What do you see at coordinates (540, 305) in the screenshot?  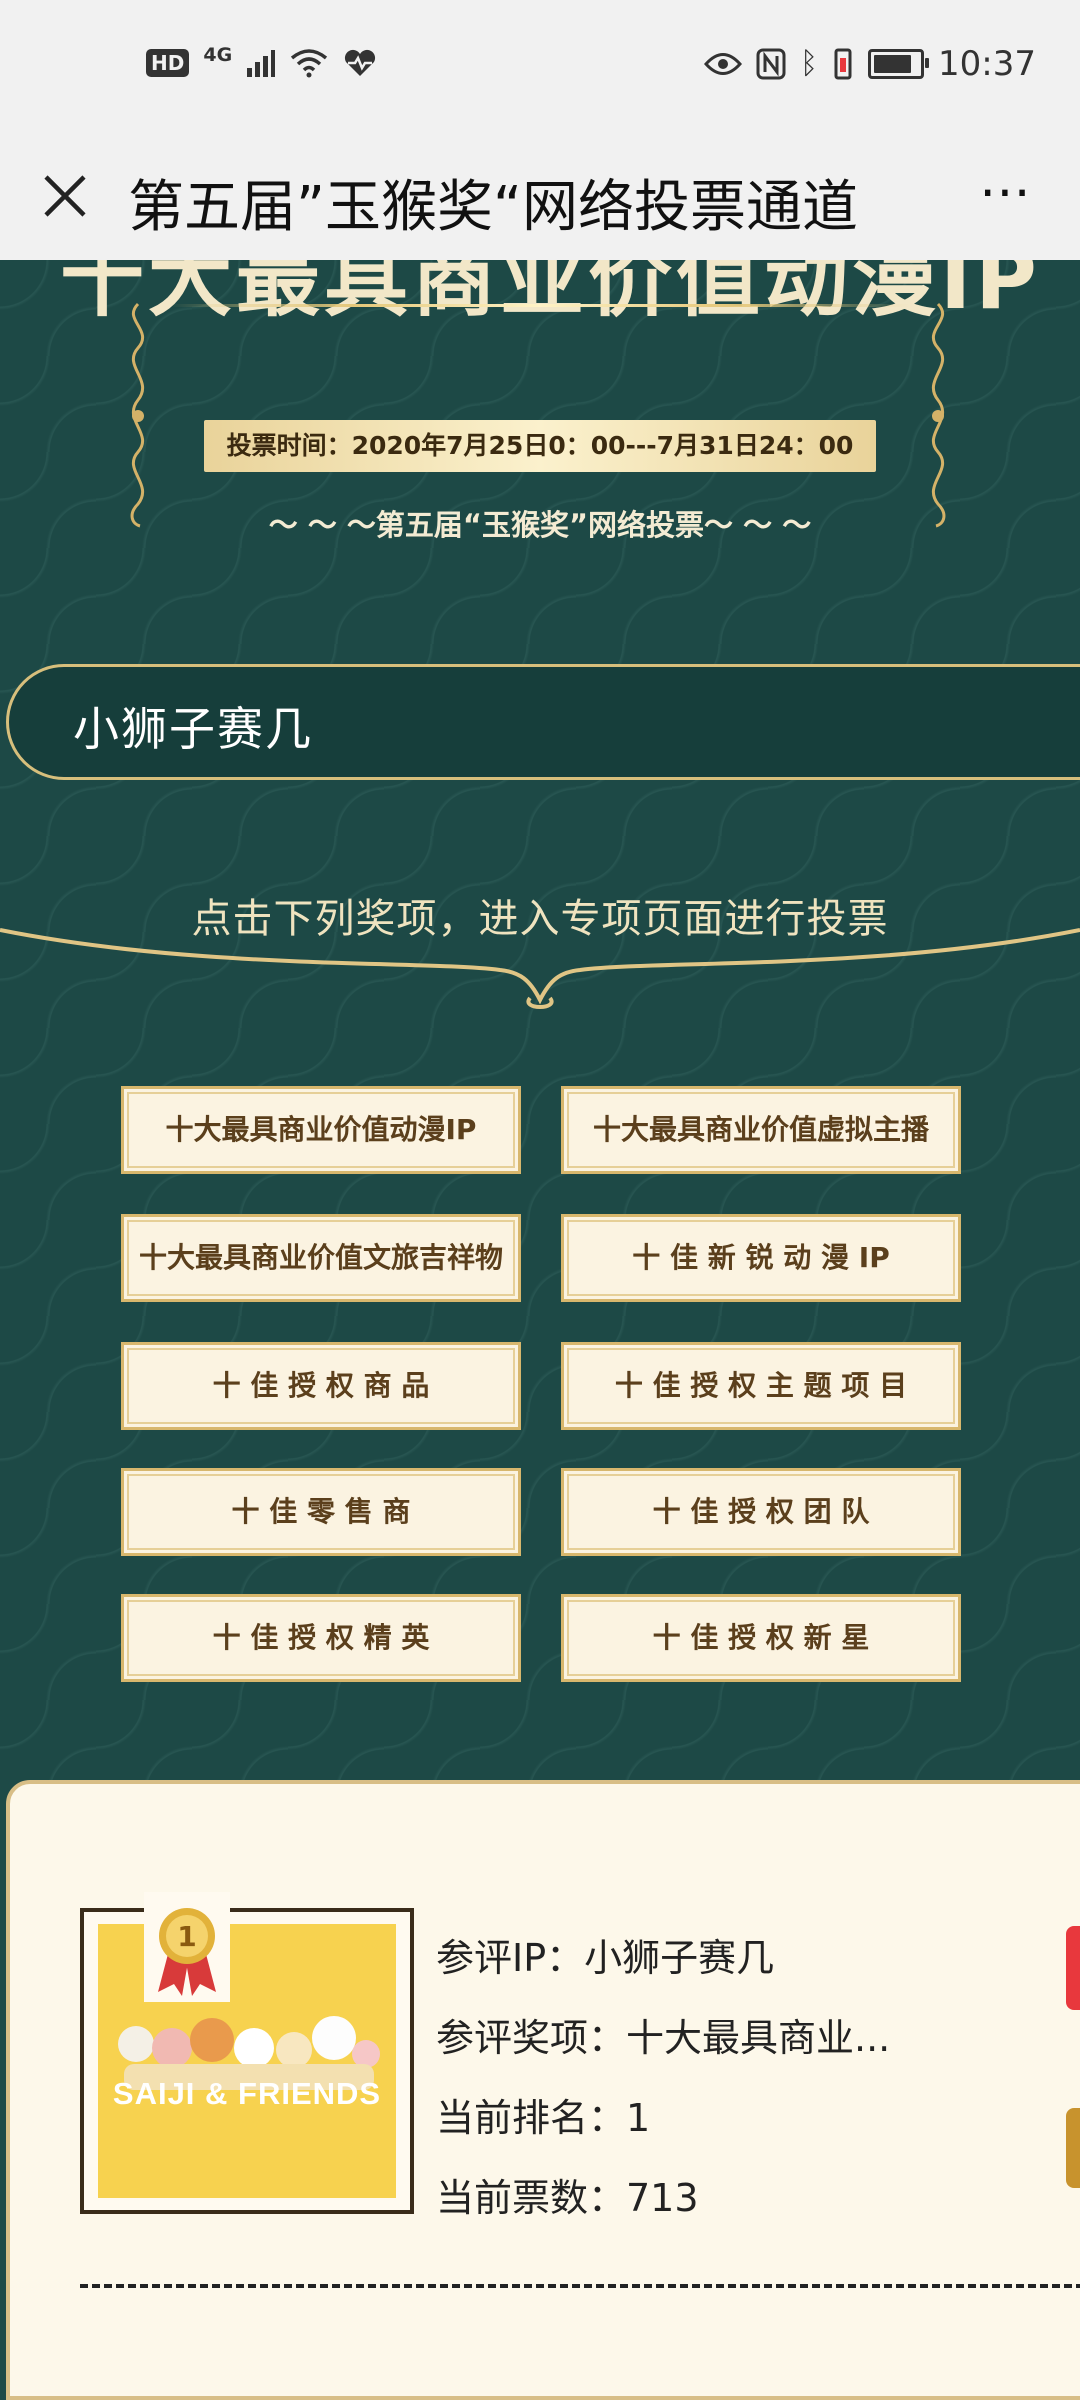 I see `hero-gold-line` at bounding box center [540, 305].